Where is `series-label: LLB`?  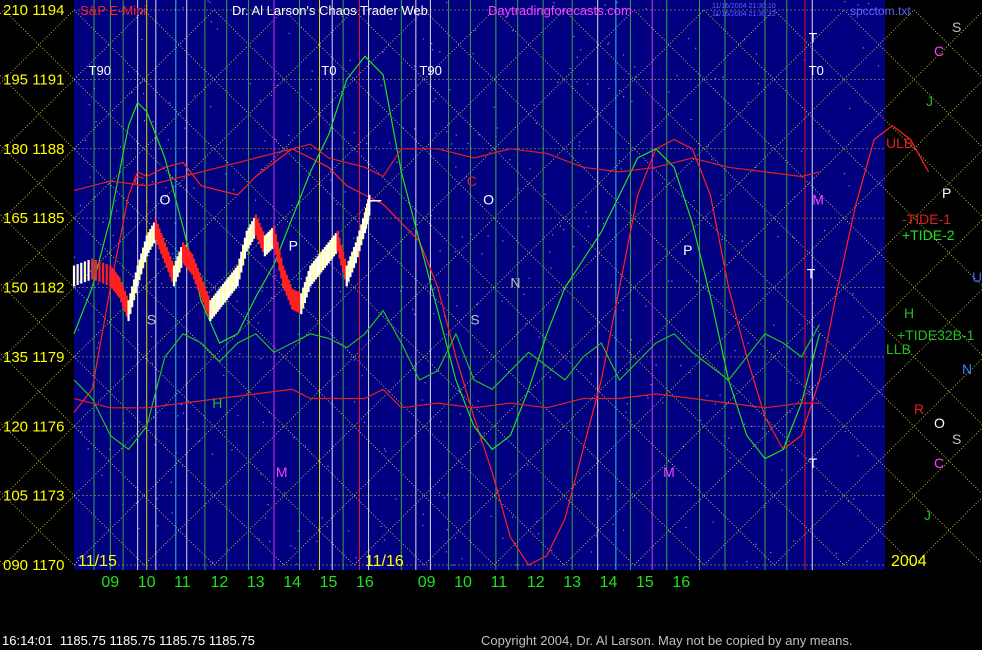 series-label: LLB is located at coordinates (898, 349).